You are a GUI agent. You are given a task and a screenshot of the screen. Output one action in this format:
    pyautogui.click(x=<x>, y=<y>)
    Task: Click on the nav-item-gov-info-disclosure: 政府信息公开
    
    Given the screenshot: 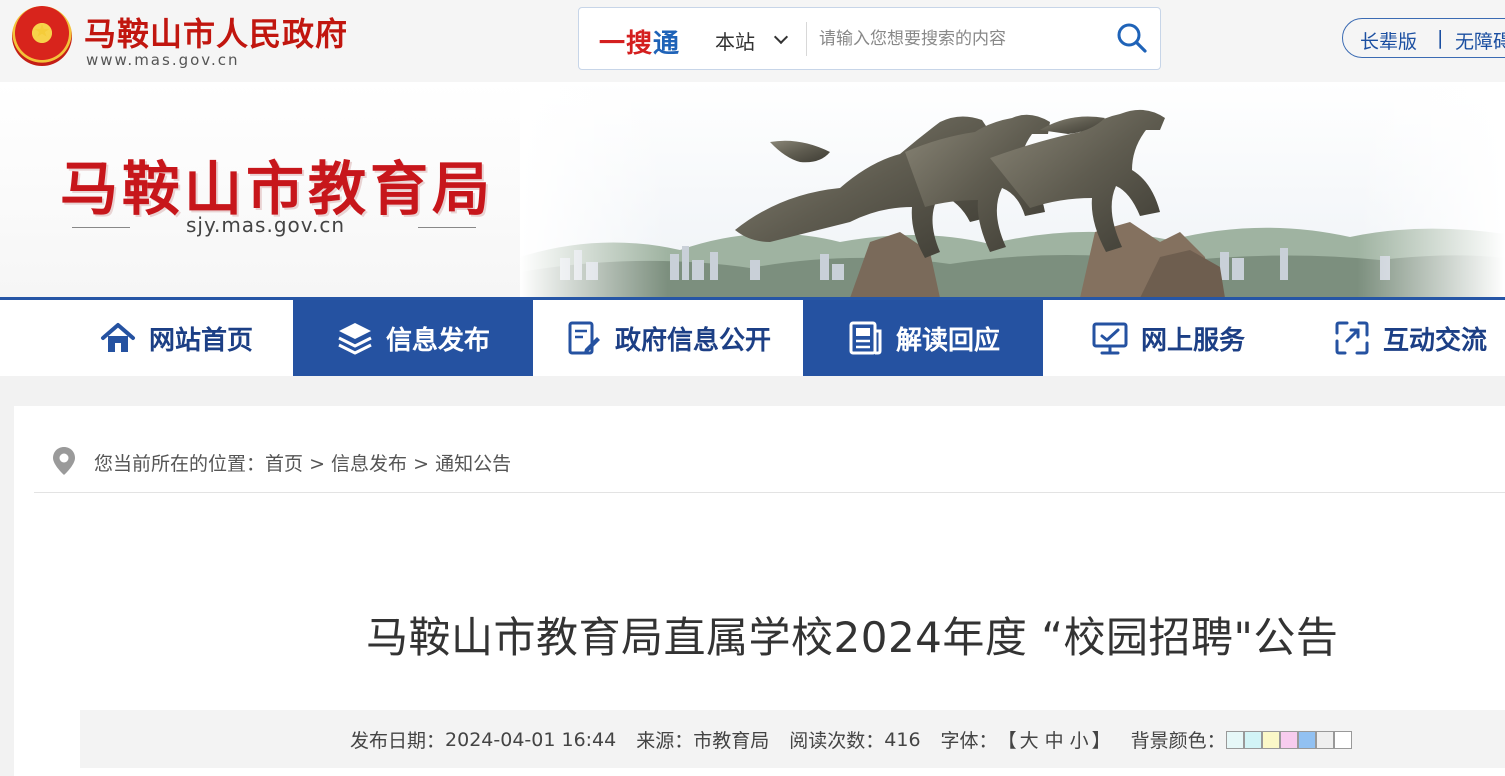 What is the action you would take?
    pyautogui.click(x=668, y=338)
    